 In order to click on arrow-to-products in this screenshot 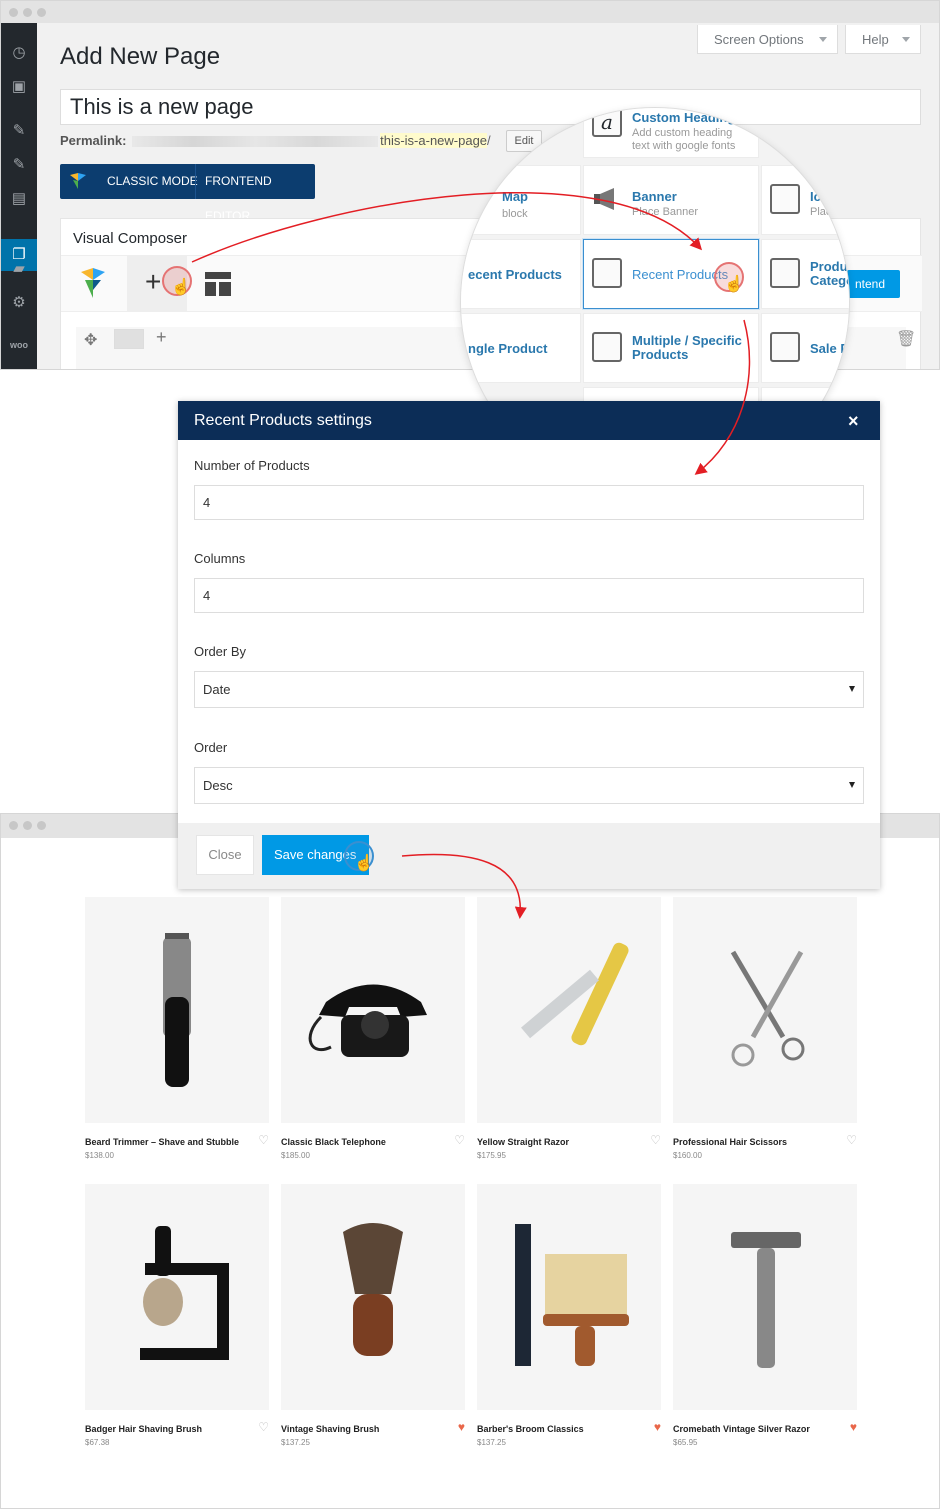, I will do `click(464, 886)`.